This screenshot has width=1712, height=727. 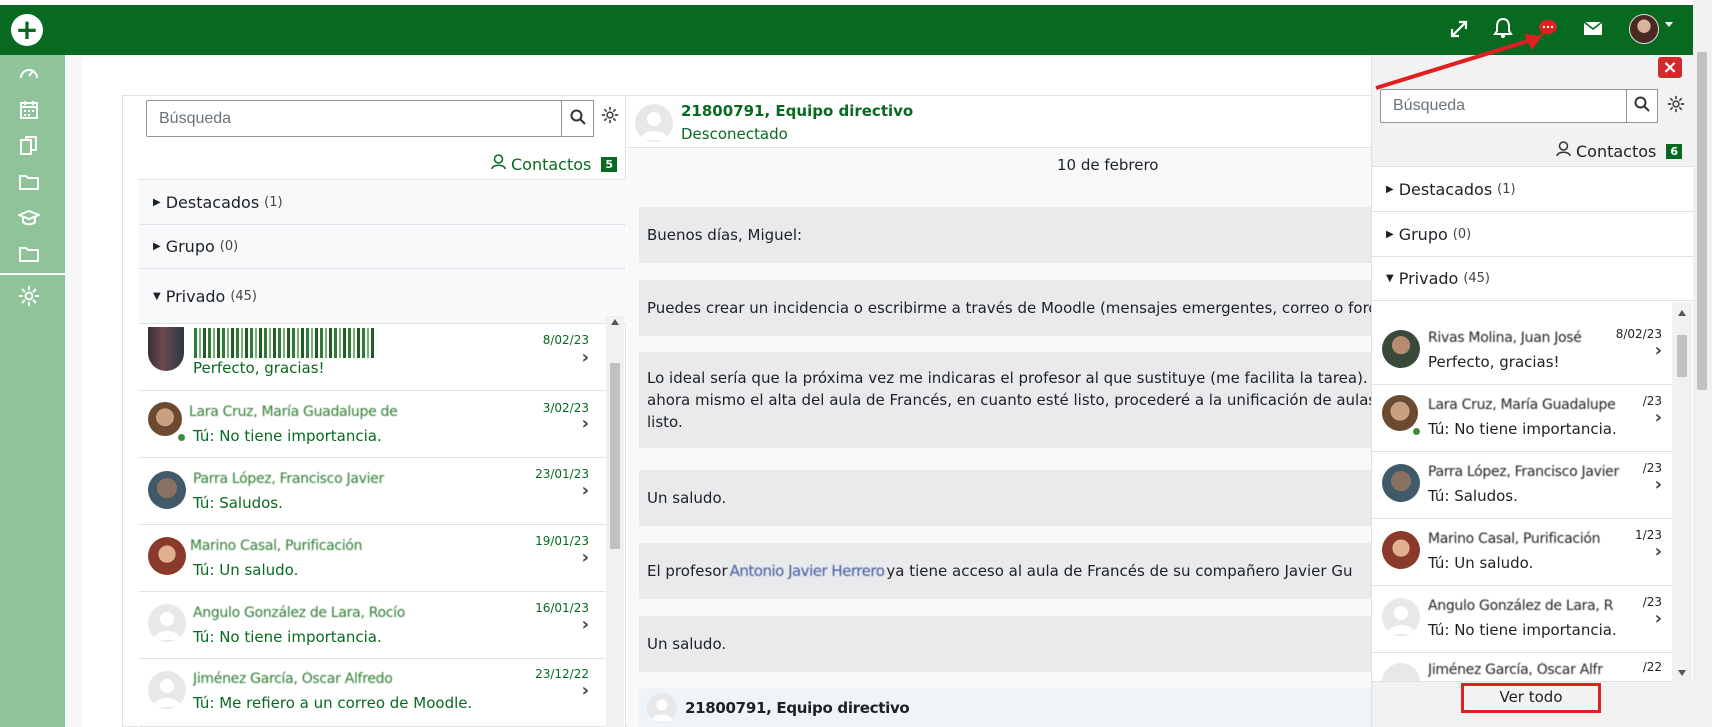 I want to click on section-label: Privado, so click(x=195, y=296).